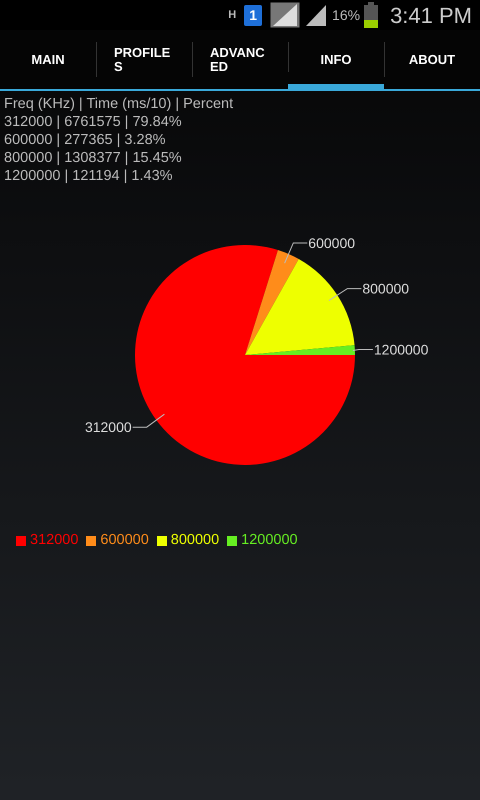 This screenshot has width=480, height=800. I want to click on sim-icon: 1, so click(253, 15).